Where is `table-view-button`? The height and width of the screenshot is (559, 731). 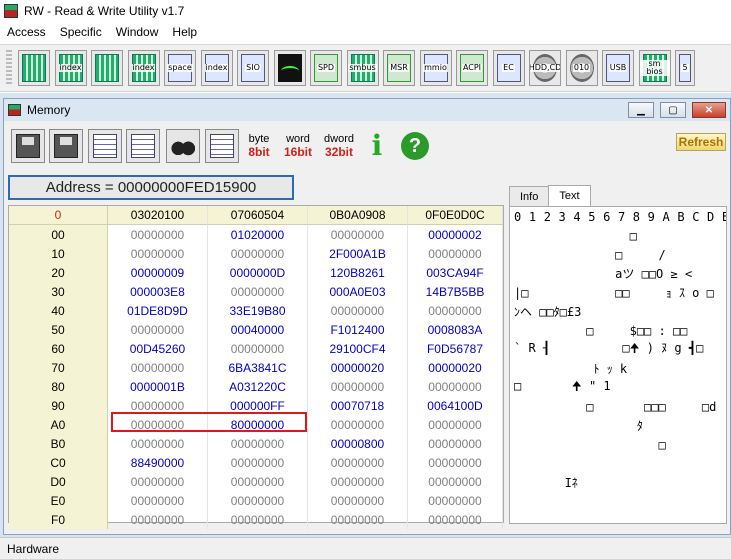
table-view-button is located at coordinates (222, 146).